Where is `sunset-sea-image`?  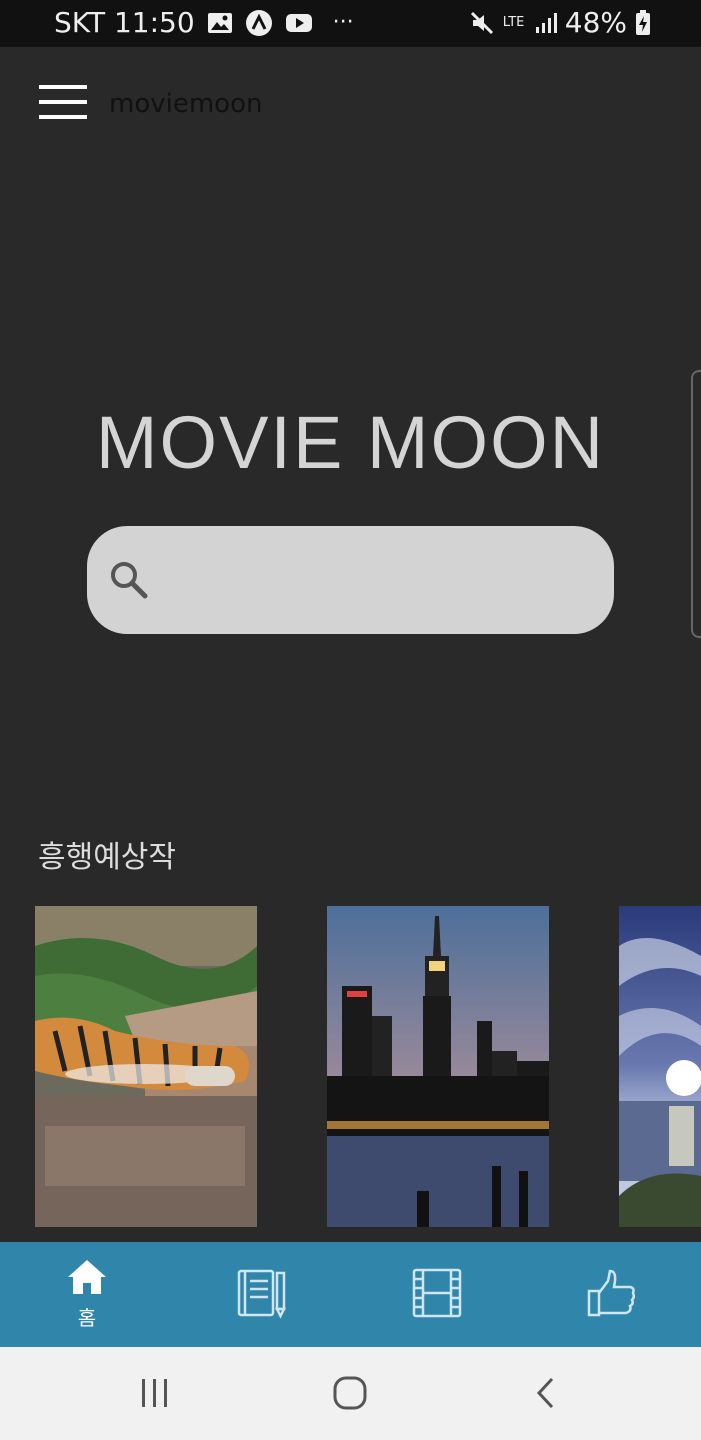
sunset-sea-image is located at coordinates (660, 1066).